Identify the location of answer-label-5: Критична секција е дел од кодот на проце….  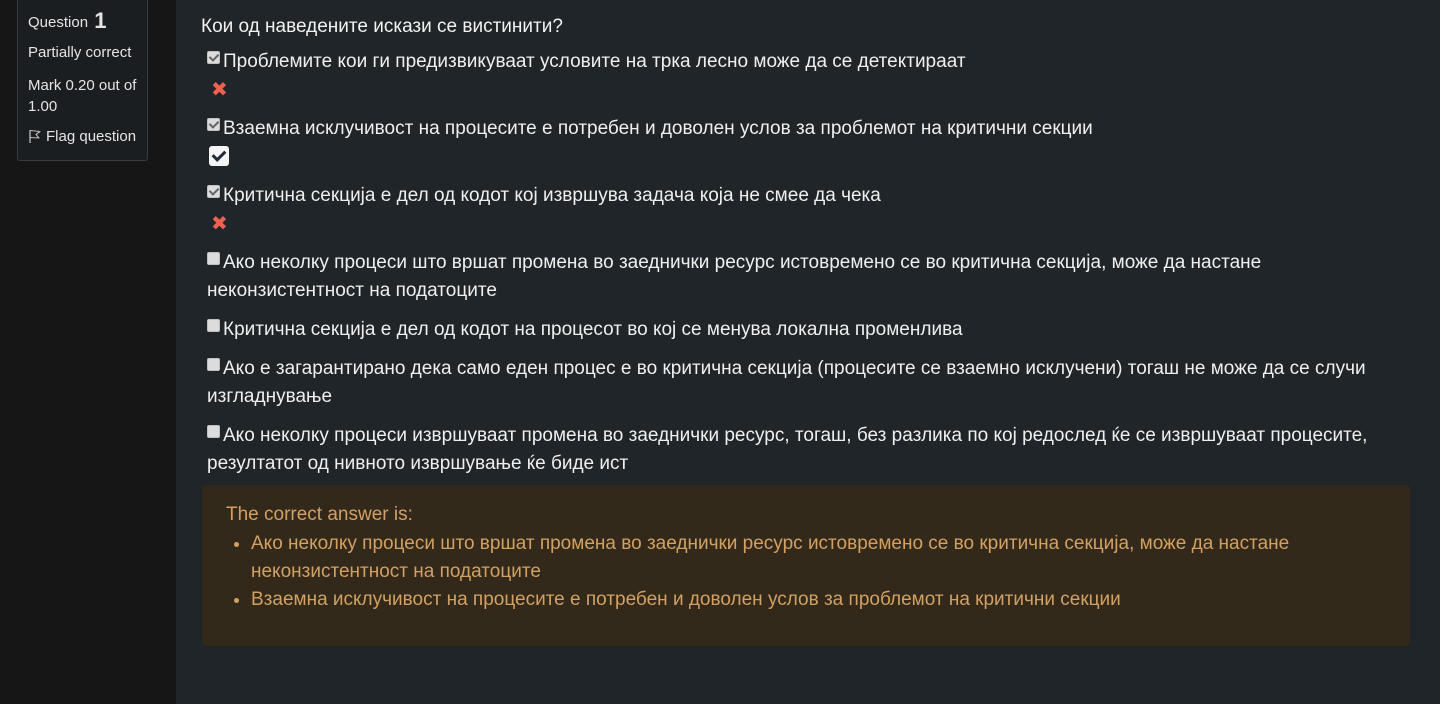
(593, 329).